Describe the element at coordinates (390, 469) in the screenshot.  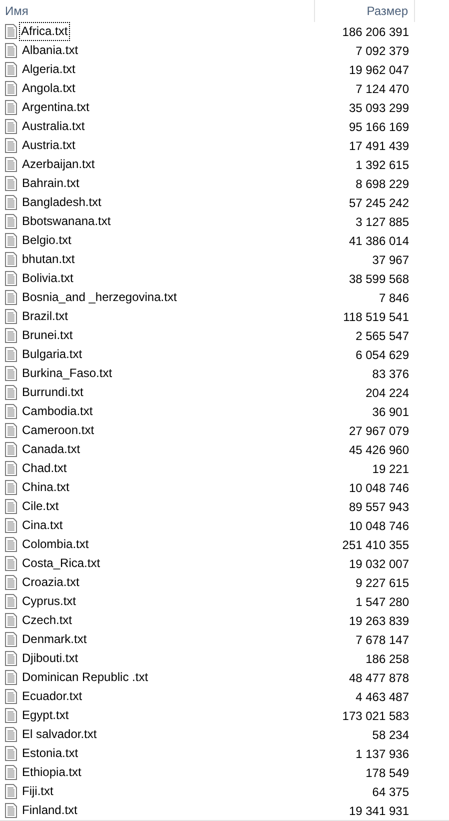
I see `file-size: 19 221` at that location.